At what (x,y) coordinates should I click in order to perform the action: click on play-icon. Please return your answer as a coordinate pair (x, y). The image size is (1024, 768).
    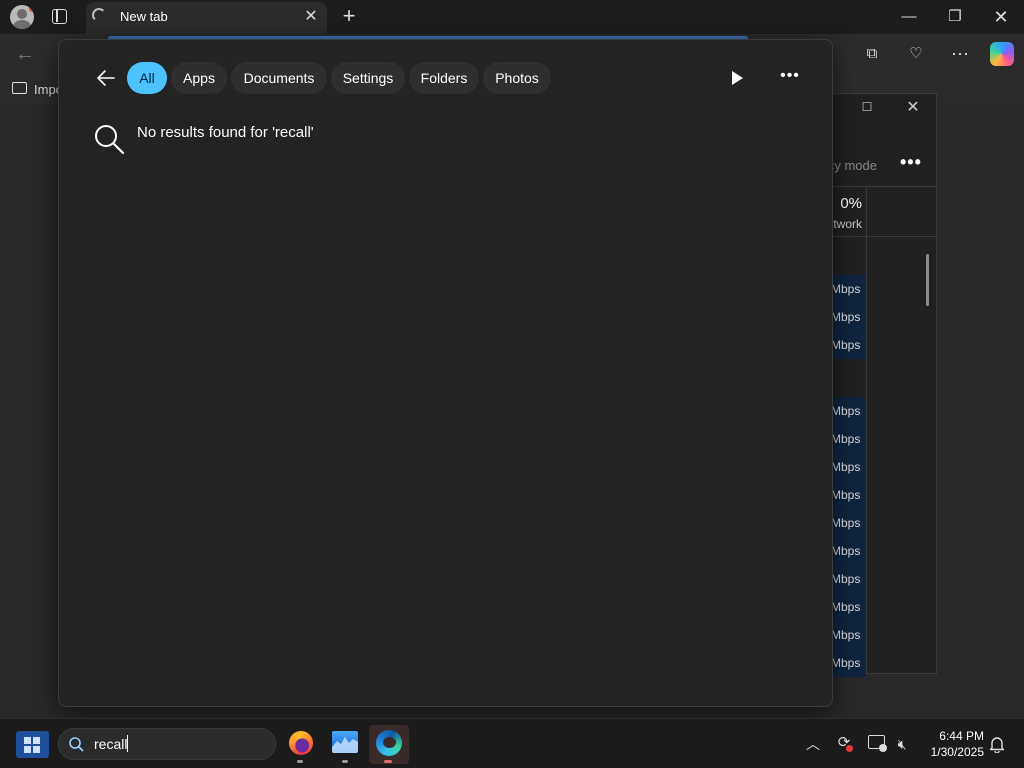
    Looking at the image, I should click on (737, 78).